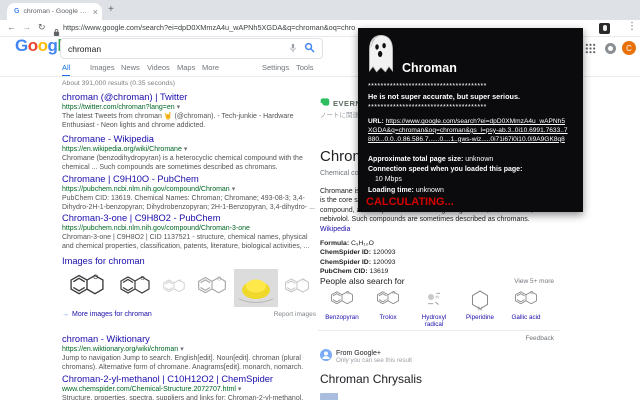  Describe the element at coordinates (189, 97) in the screenshot. I see `result-title: chroman (@chroman) | Twitter` at that location.